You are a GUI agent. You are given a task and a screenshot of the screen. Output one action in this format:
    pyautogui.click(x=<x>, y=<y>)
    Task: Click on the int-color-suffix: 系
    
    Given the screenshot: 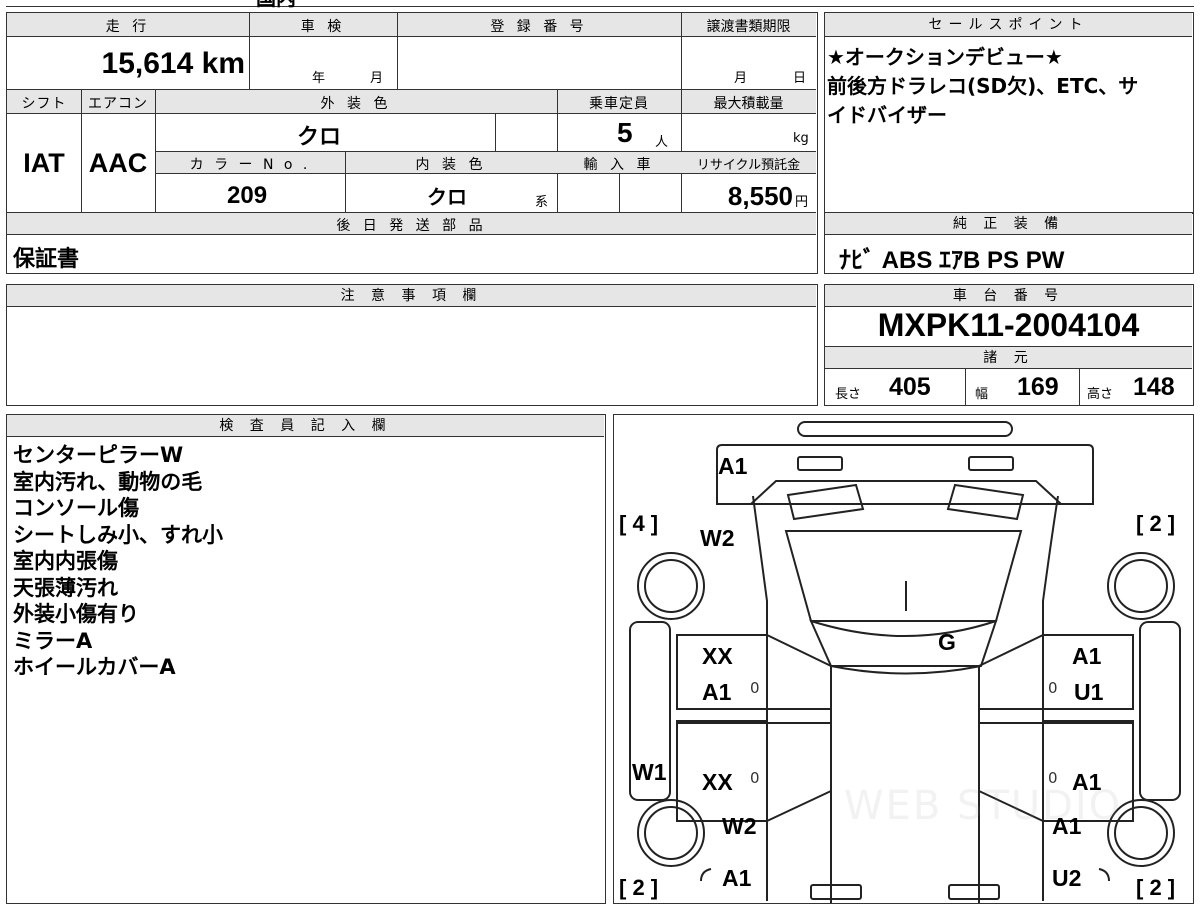 What is the action you would take?
    pyautogui.click(x=542, y=202)
    